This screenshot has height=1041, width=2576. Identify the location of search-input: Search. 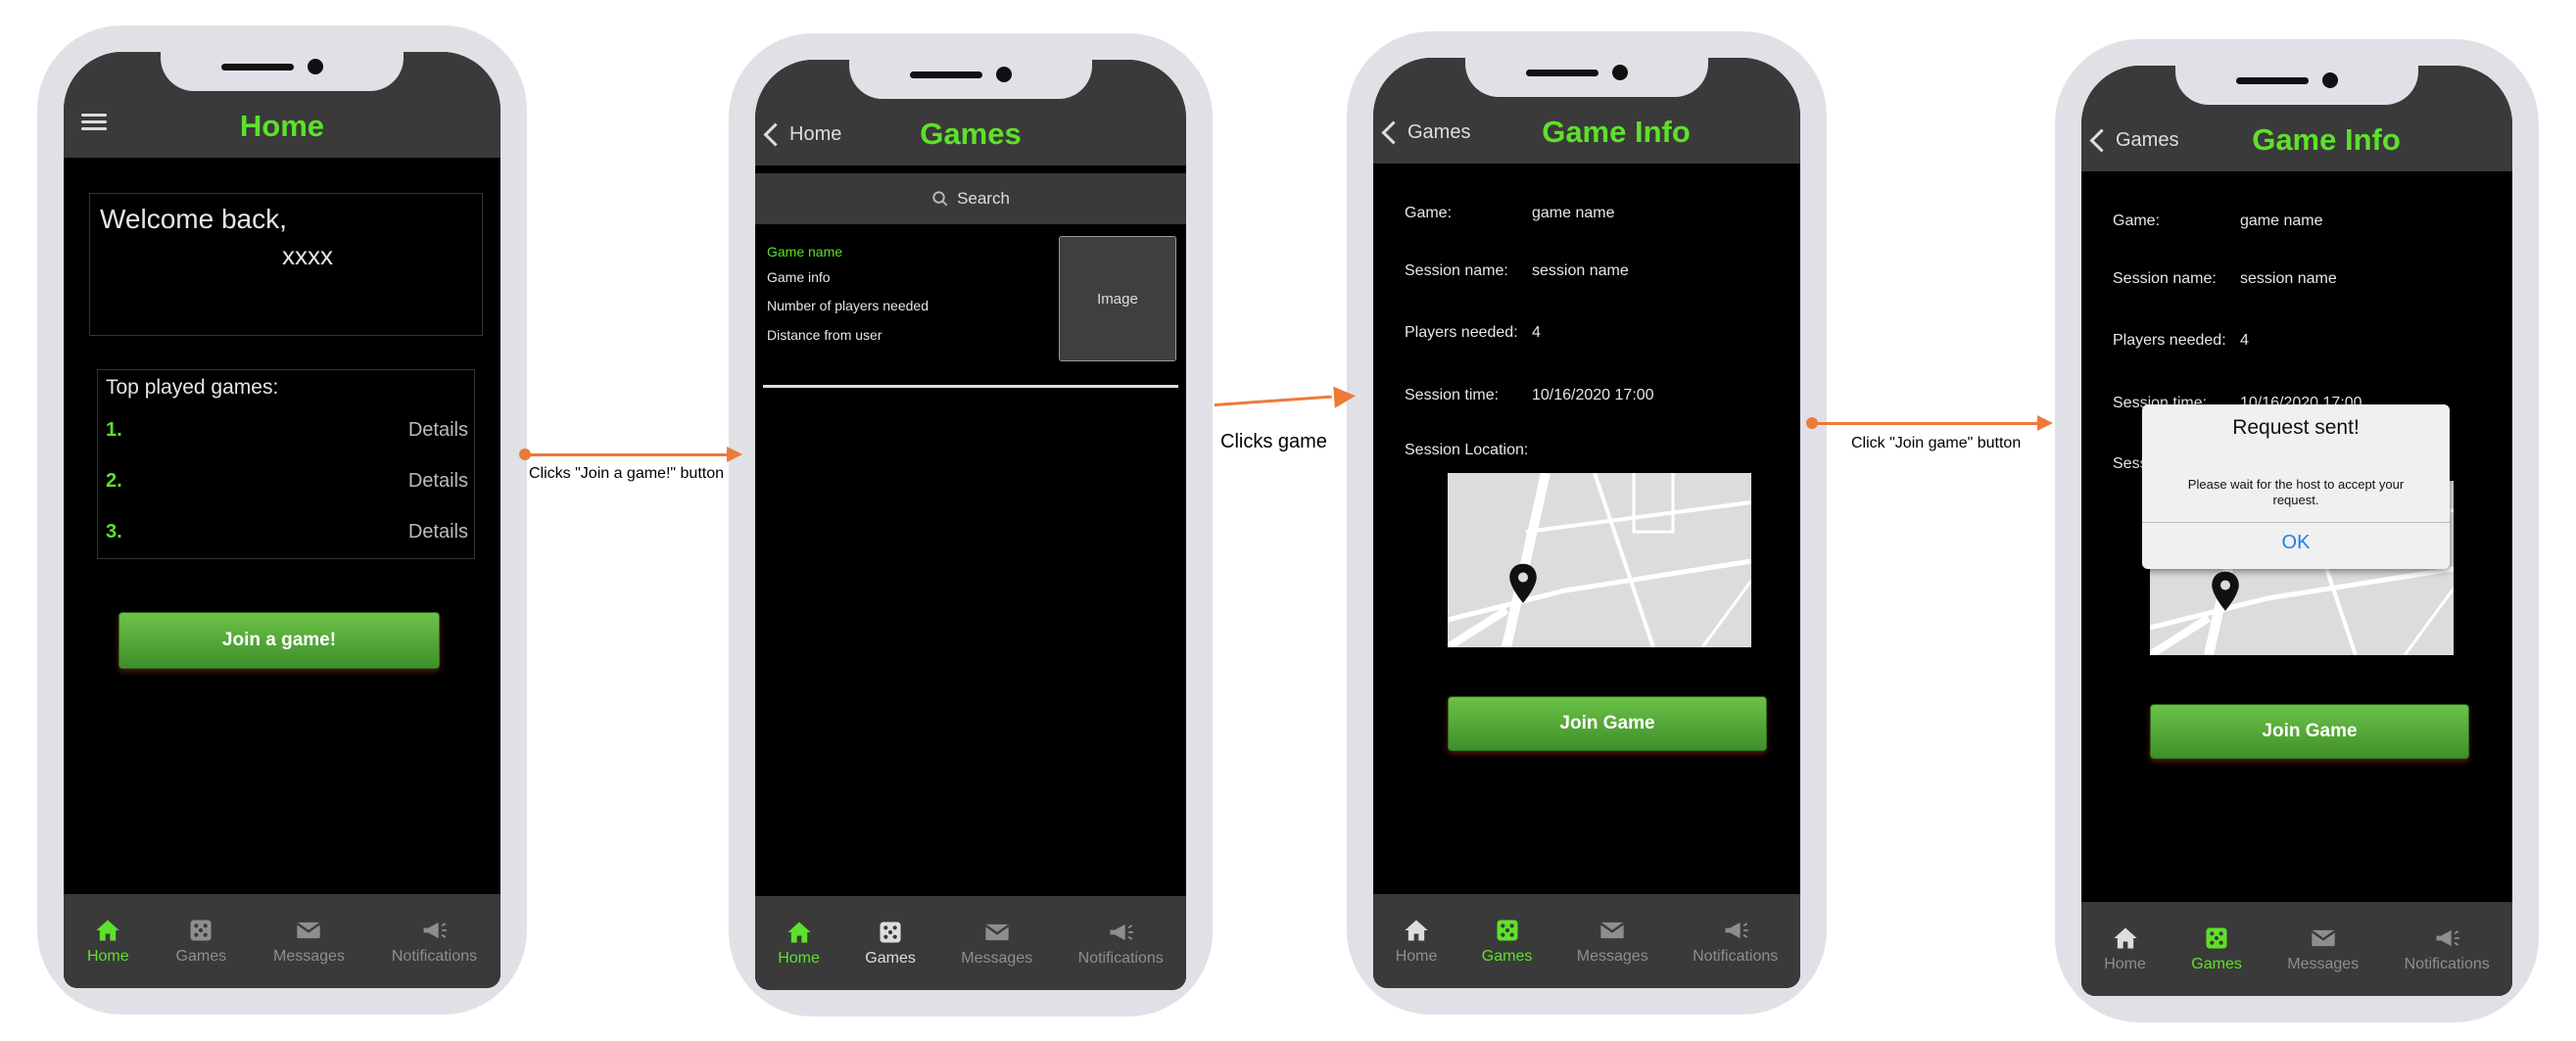
(984, 199).